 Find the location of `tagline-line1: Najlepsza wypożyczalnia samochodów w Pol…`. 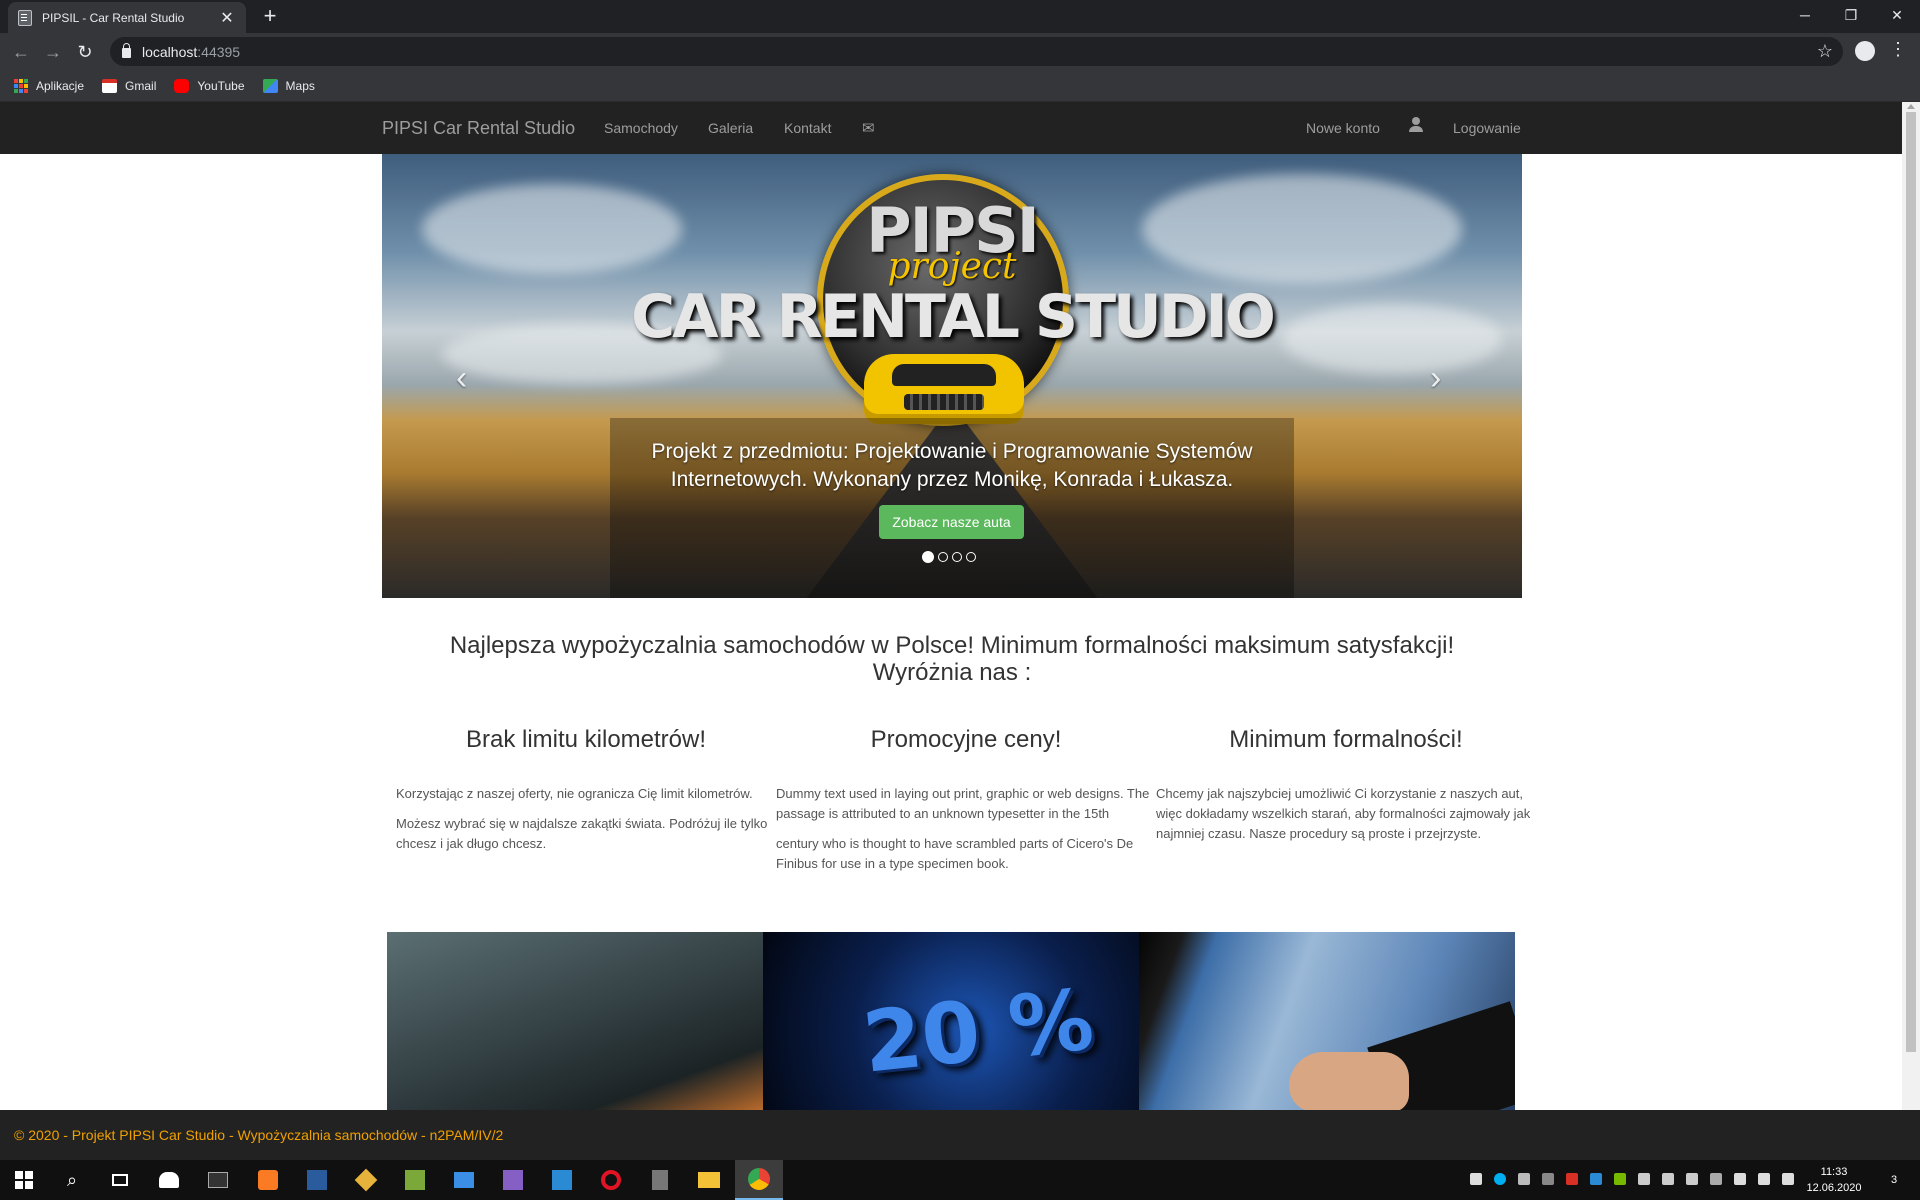

tagline-line1: Najlepsza wypożyczalnia samochodów w Pol… is located at coordinates (952, 645).